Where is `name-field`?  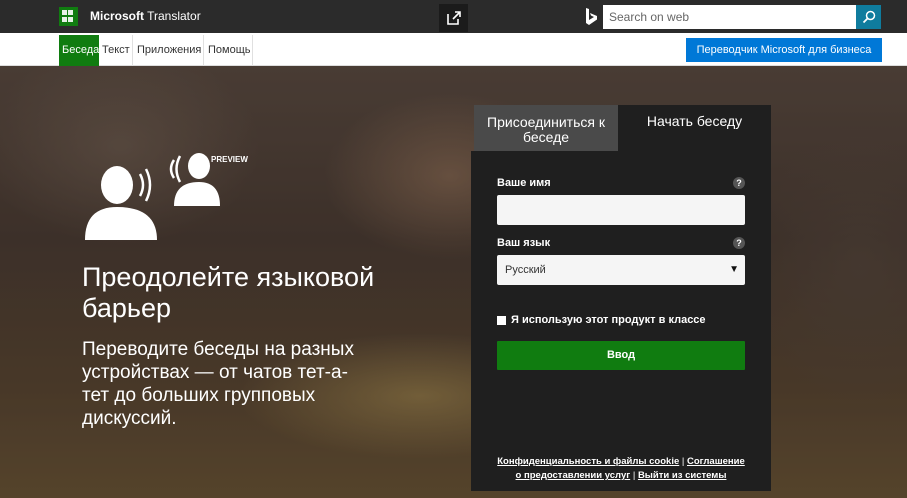 name-field is located at coordinates (621, 210).